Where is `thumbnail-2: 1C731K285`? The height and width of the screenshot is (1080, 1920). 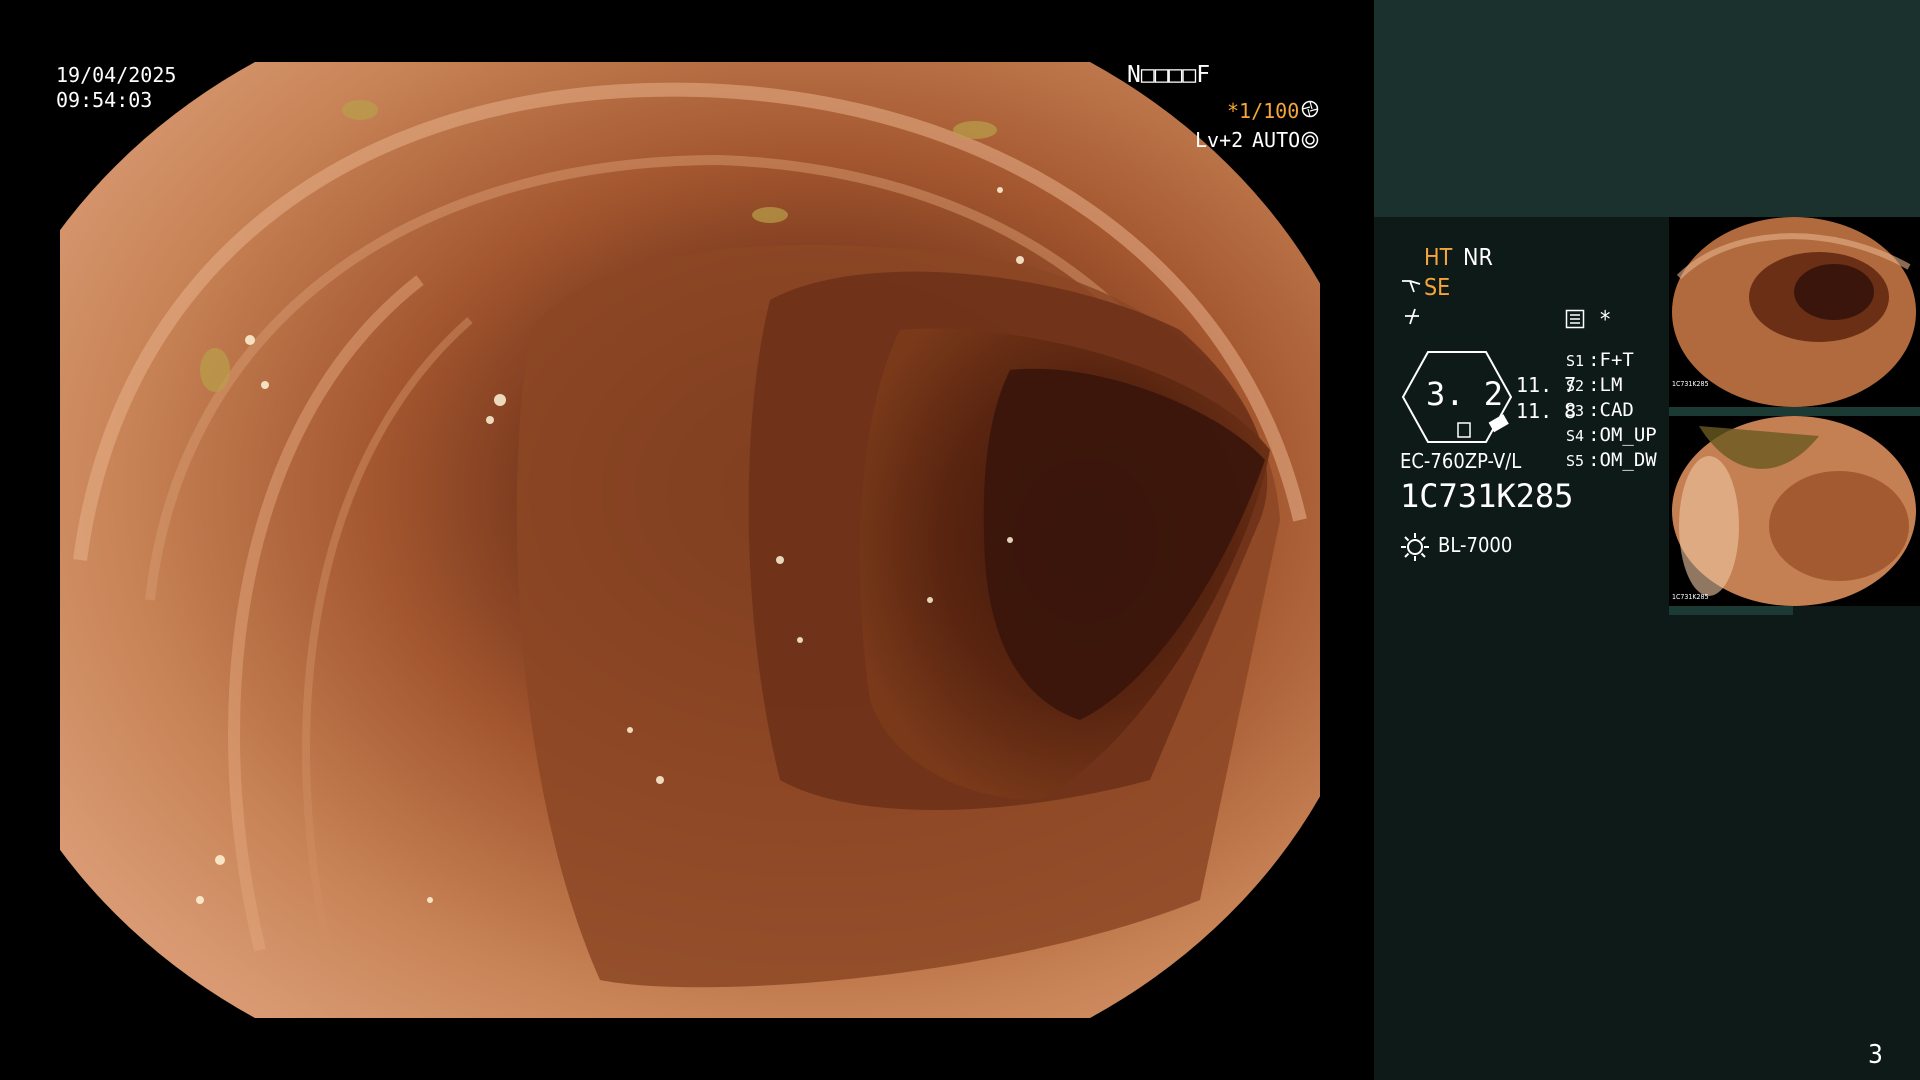 thumbnail-2: 1C731K285 is located at coordinates (1794, 511).